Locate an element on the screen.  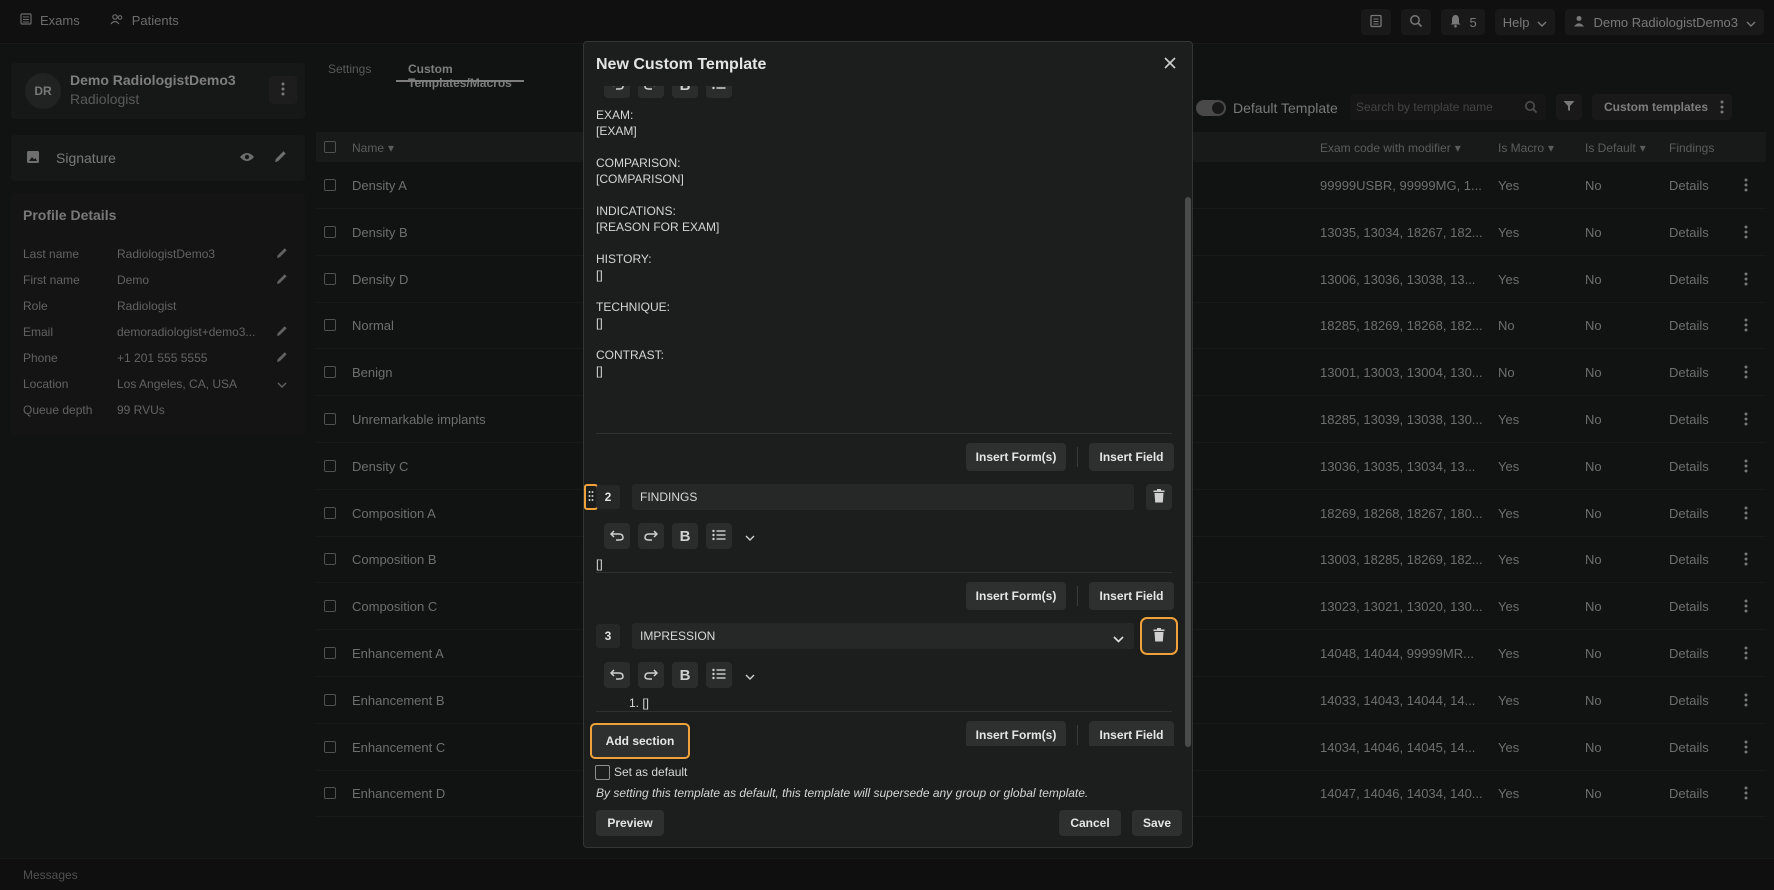
section-name-value: IMPRESSION is located at coordinates (678, 636).